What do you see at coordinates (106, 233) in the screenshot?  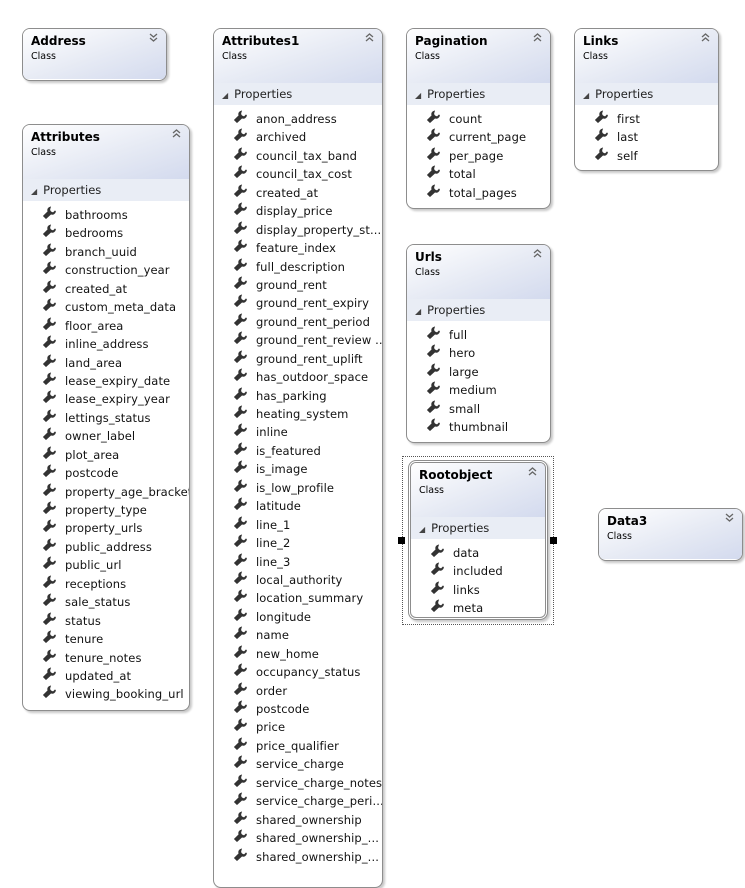 I see `property-item: bedrooms` at bounding box center [106, 233].